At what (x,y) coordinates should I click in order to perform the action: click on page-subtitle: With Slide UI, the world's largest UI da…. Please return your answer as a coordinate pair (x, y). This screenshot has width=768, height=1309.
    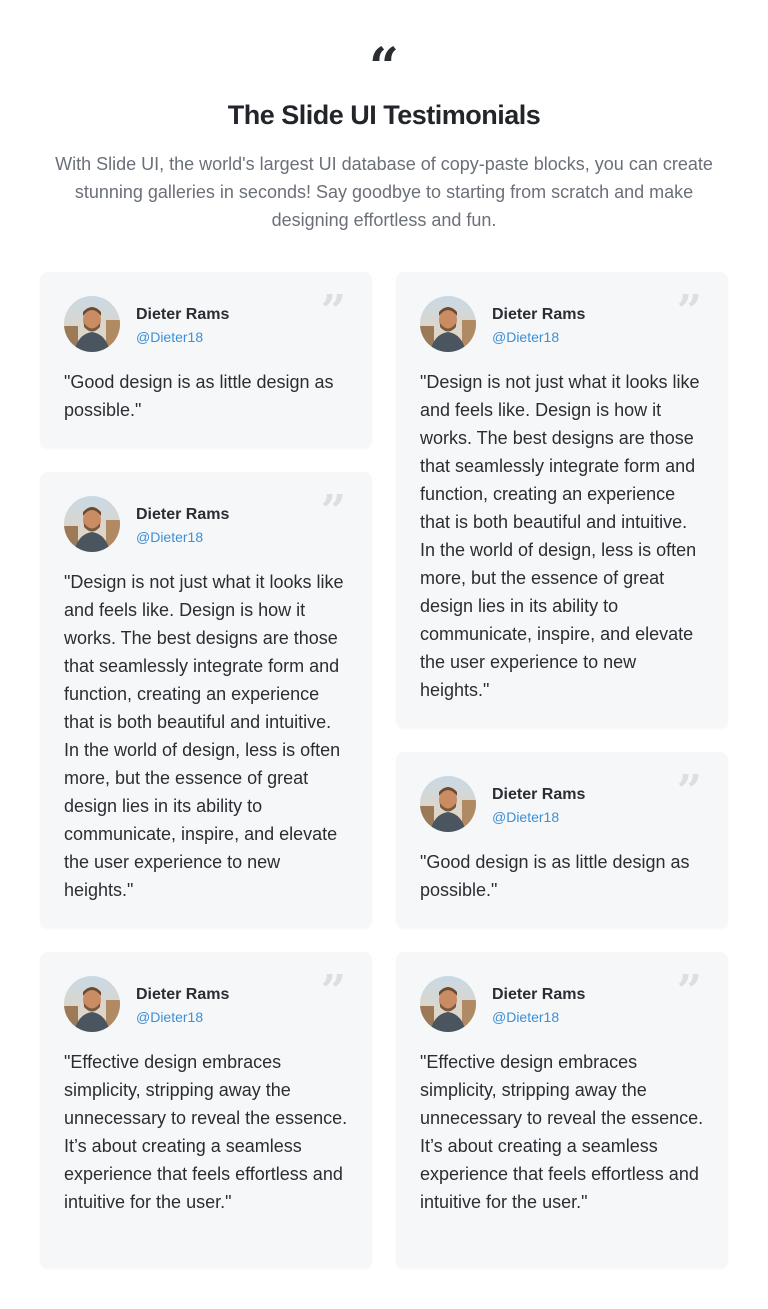
    Looking at the image, I should click on (384, 192).